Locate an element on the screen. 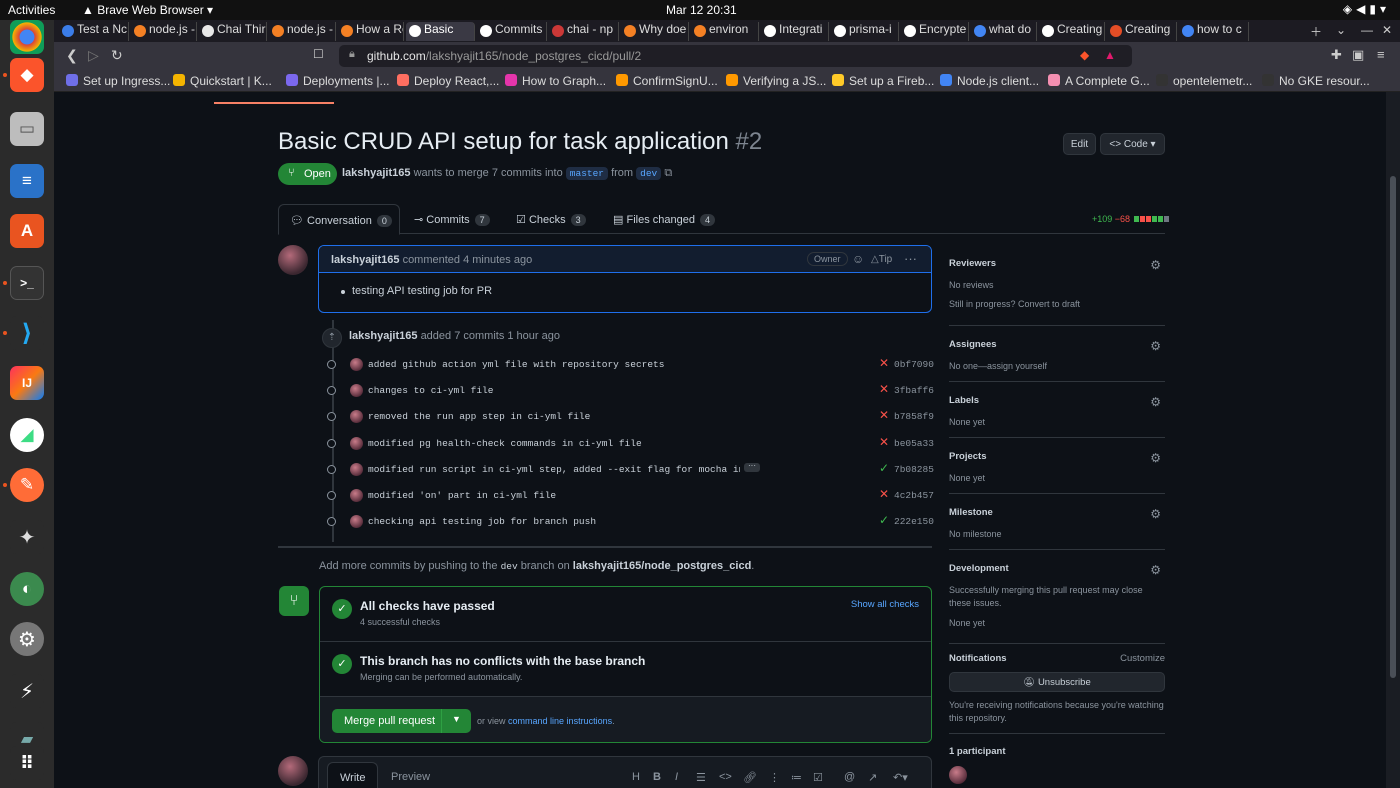 Image resolution: width=1400 pixels, height=788 pixels. system-tray: ◈◀▮▾ is located at coordinates (1366, 9).